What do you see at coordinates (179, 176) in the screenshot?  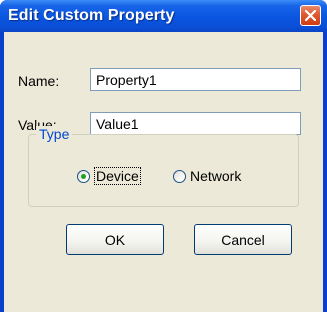 I see `radio-network-circle` at bounding box center [179, 176].